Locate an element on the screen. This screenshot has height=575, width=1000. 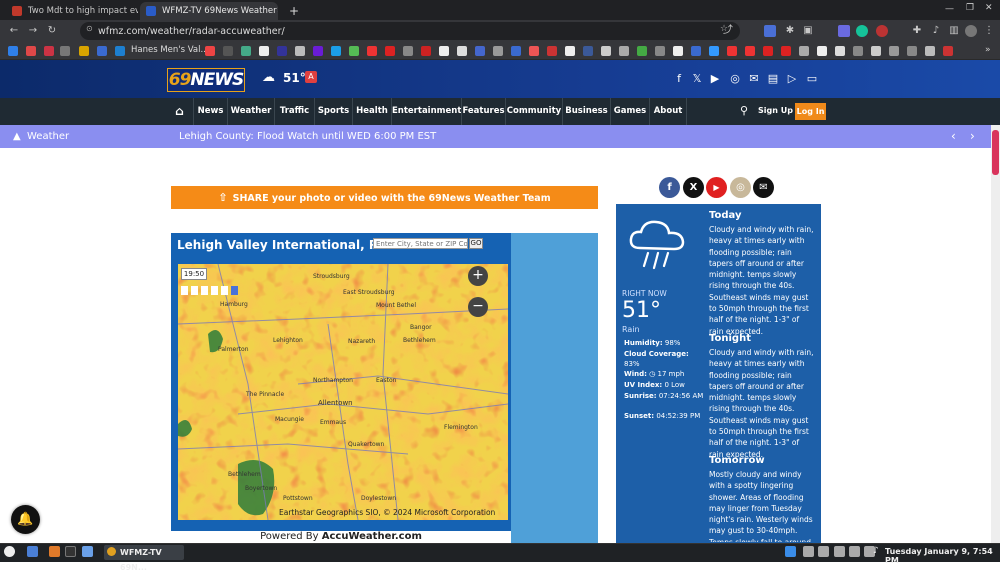
scrollbar-thumb is located at coordinates (995, 152).